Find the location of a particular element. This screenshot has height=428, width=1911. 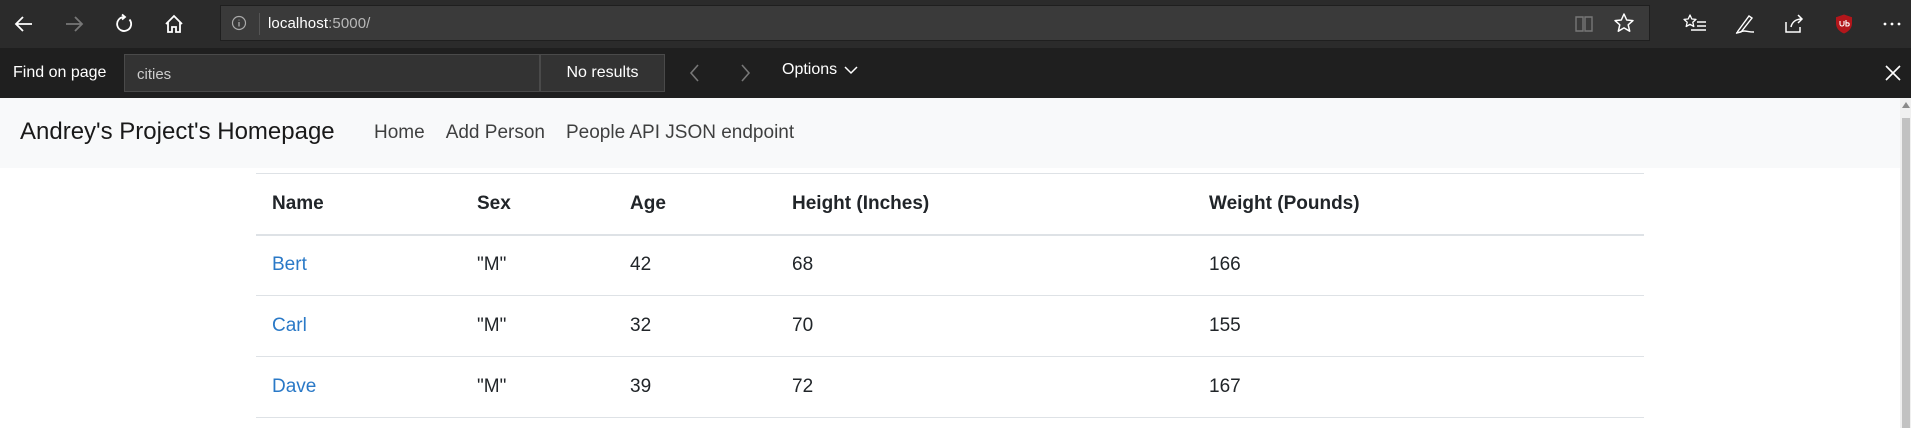

forward-button is located at coordinates (74, 24).